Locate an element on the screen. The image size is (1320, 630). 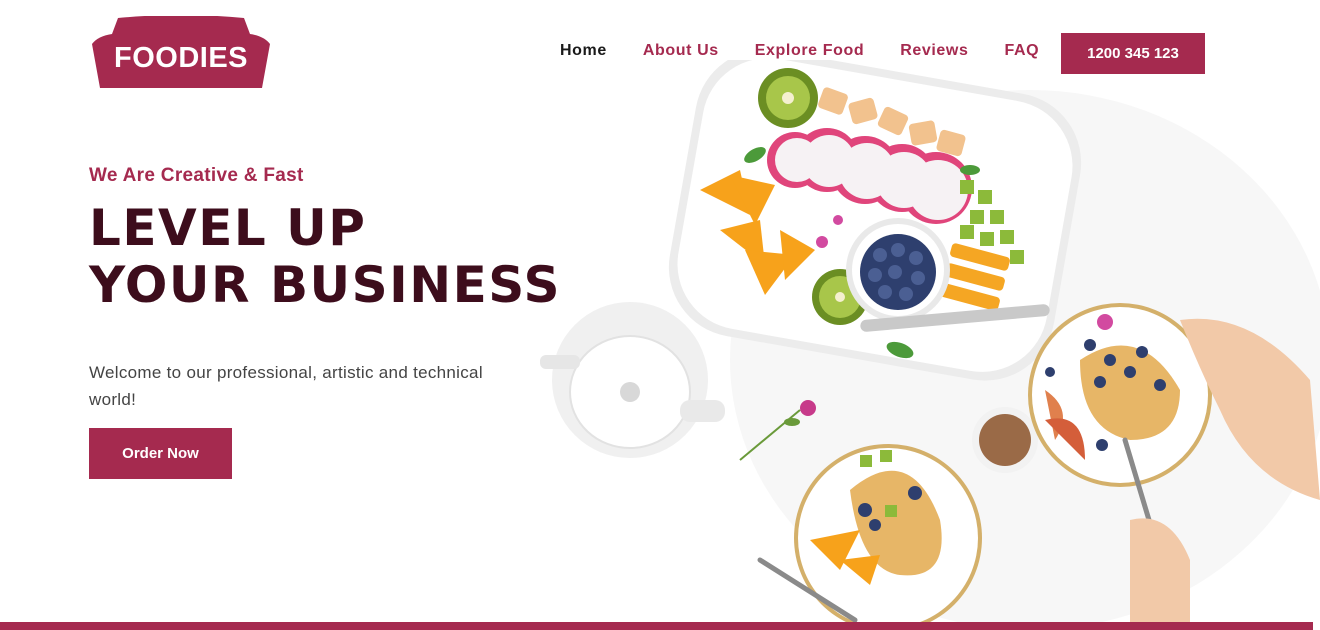
nav-item-explore-food: Explore Food is located at coordinates (809, 51).